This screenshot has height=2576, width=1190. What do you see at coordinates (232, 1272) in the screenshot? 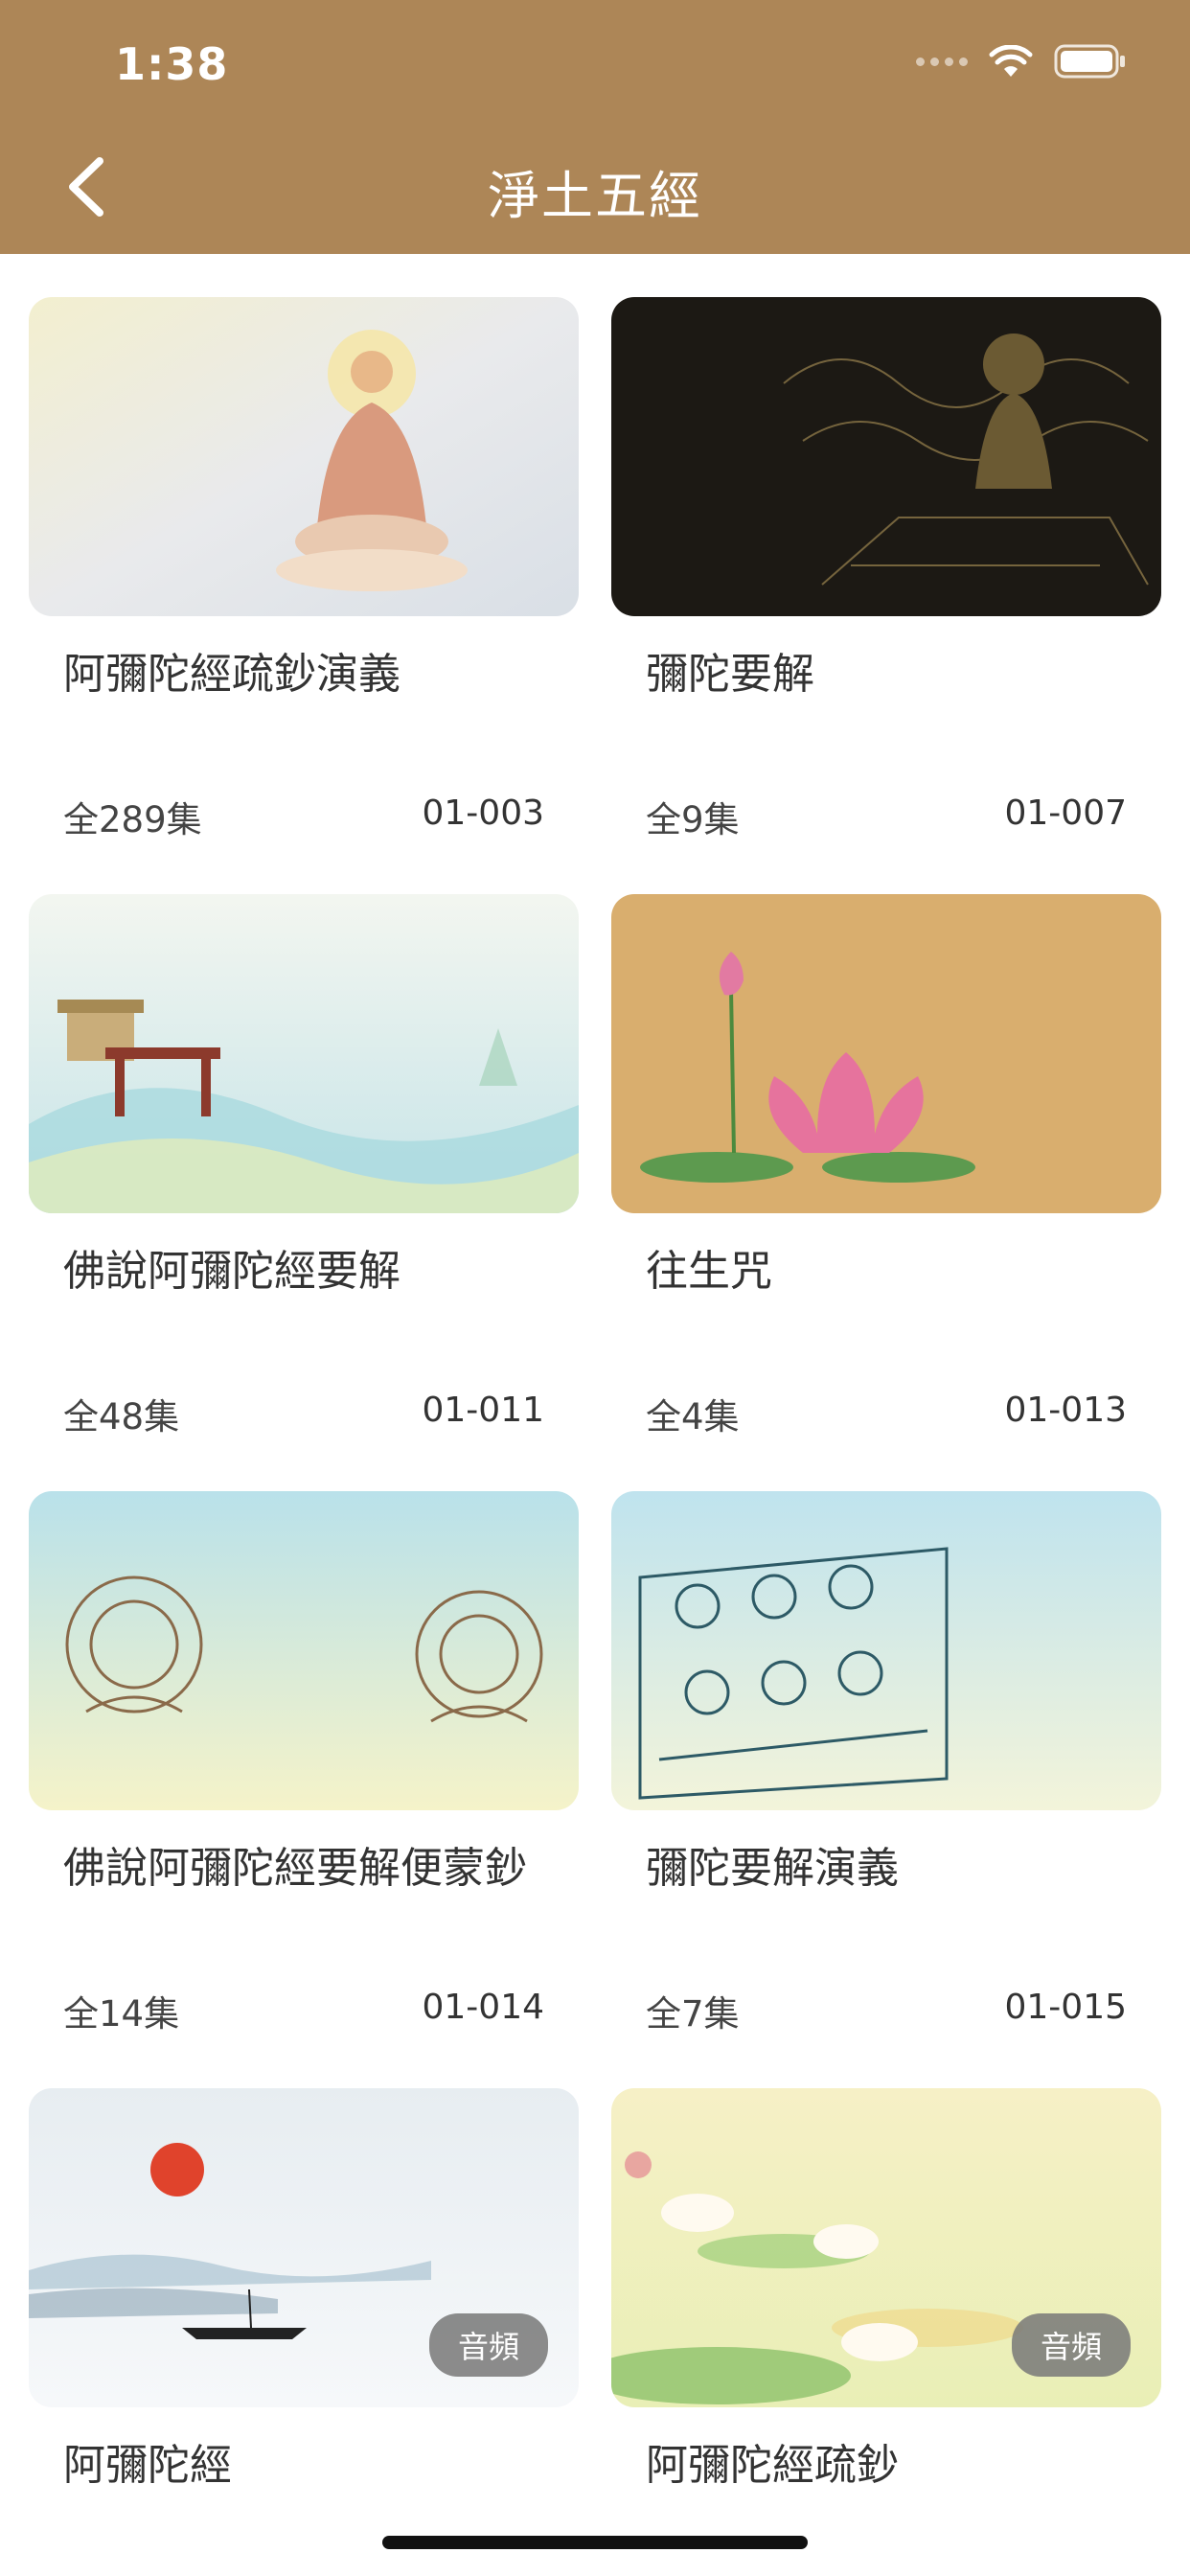
I see `card-title: 佛說阿彌陀經要解` at bounding box center [232, 1272].